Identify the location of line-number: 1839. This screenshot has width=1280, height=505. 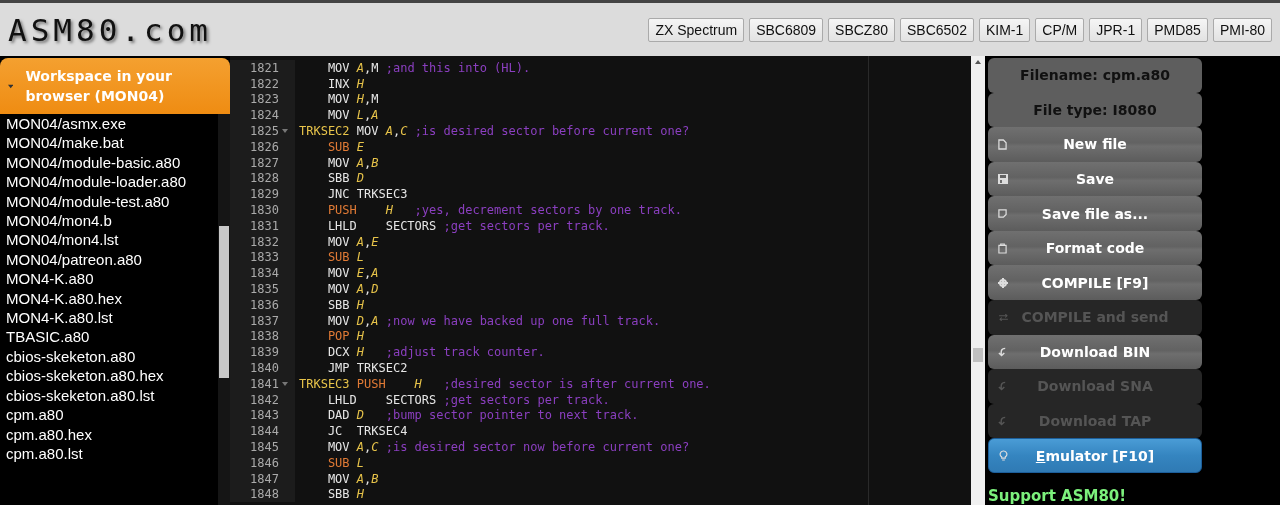
(264, 352).